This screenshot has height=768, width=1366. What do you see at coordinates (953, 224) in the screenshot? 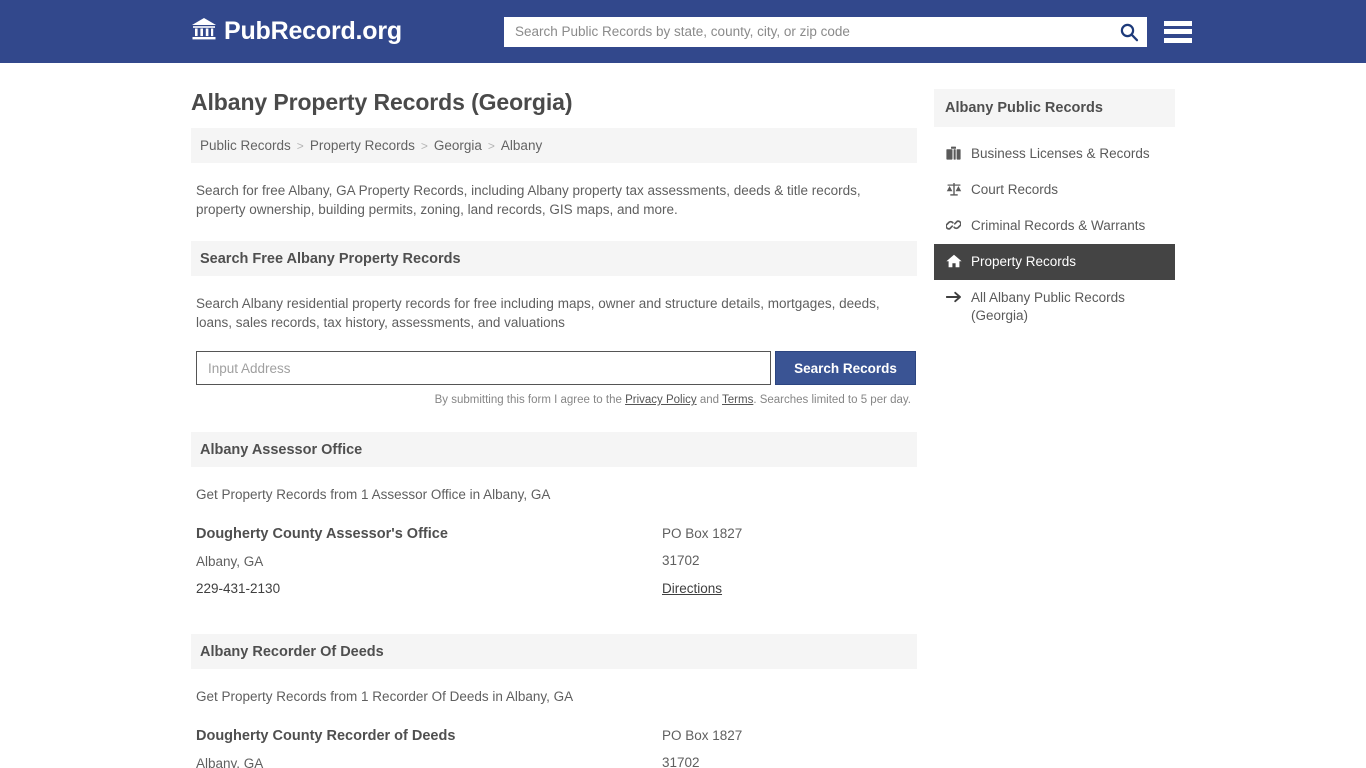
I see `handcuffs-icon` at bounding box center [953, 224].